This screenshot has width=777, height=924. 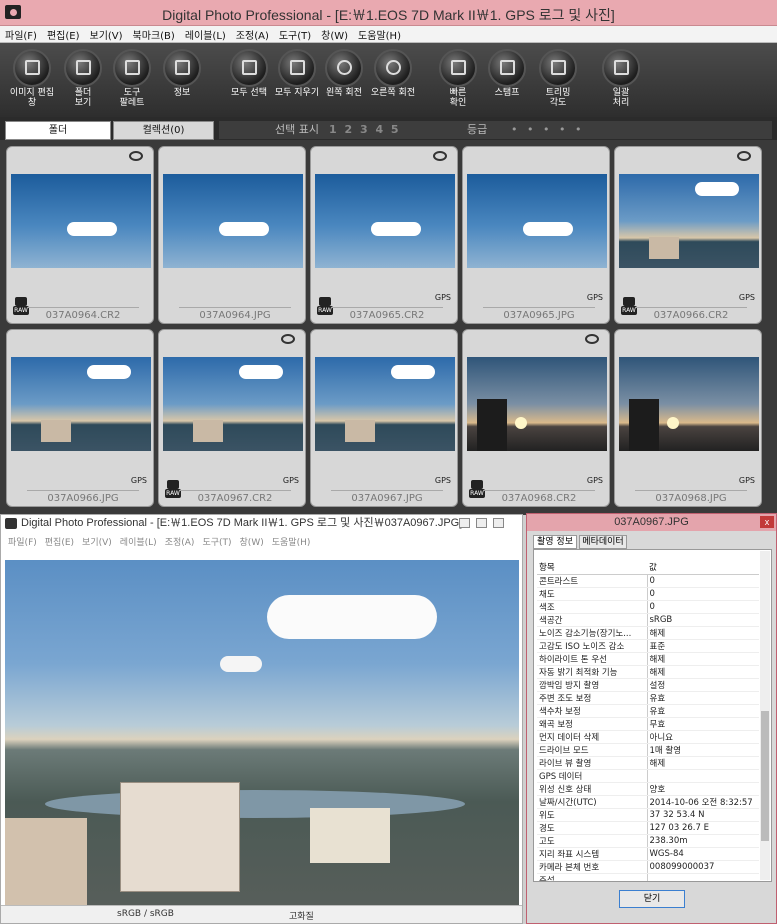 What do you see at coordinates (32, 68) in the screenshot?
I see `edit-image-icon` at bounding box center [32, 68].